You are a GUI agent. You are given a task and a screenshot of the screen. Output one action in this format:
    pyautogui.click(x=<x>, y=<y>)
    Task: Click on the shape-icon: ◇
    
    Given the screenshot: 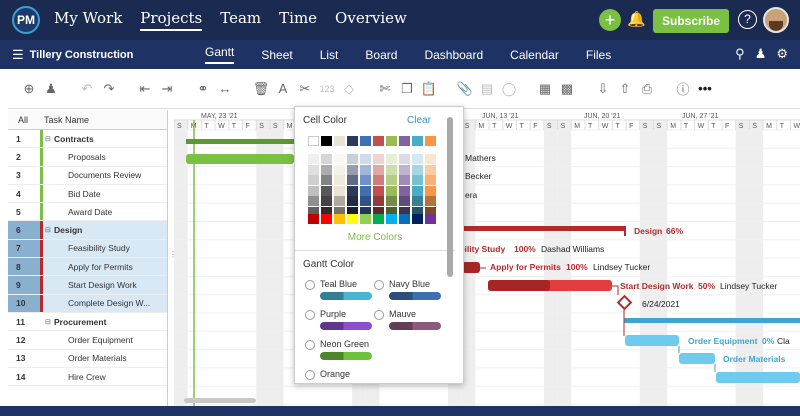 What is the action you would take?
    pyautogui.click(x=349, y=89)
    